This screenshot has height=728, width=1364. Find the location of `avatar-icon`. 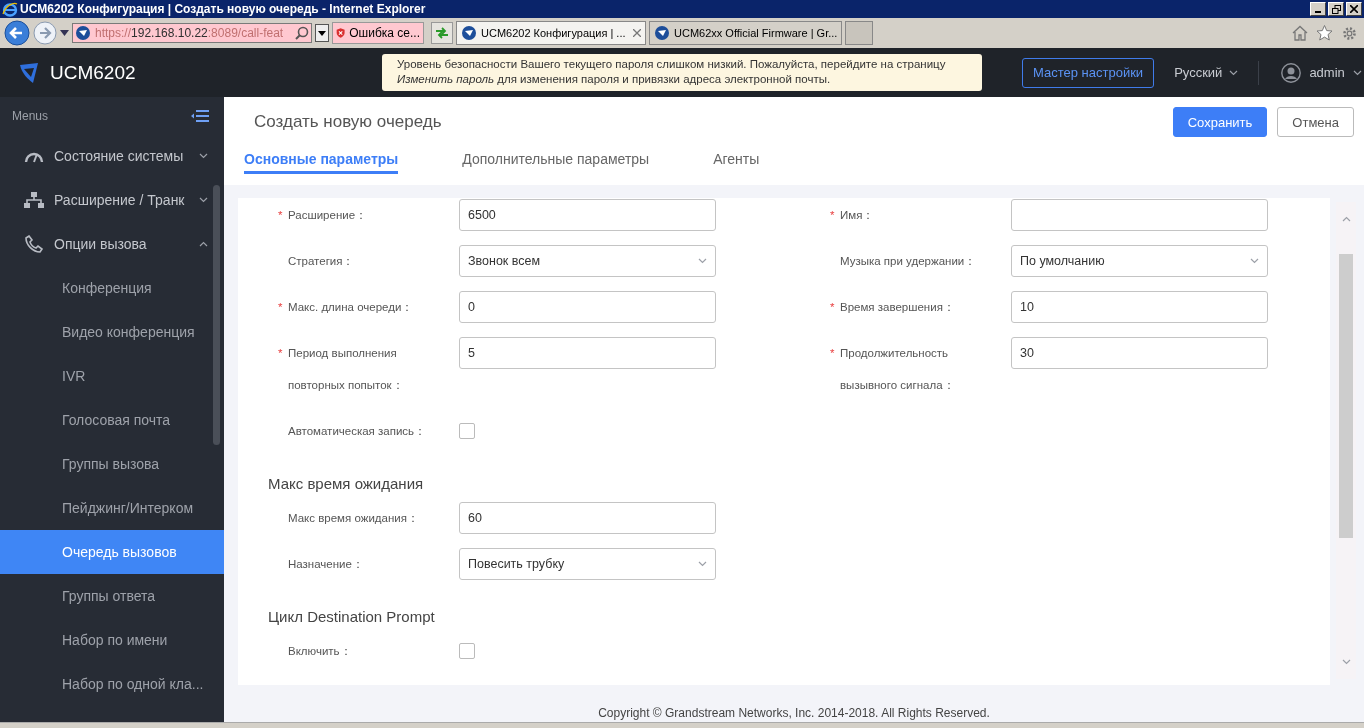

avatar-icon is located at coordinates (1291, 72).